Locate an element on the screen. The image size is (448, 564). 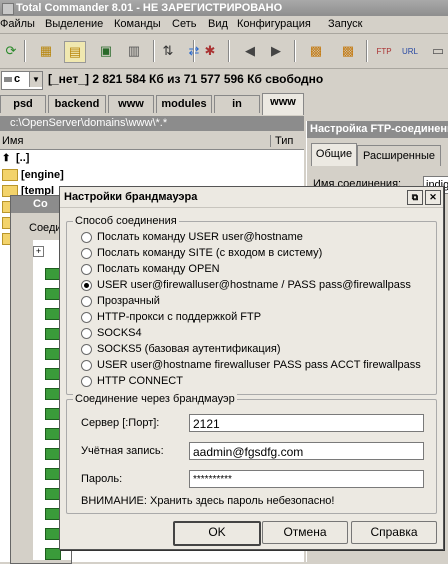
help-icon: ⧉ is located at coordinates (415, 197).